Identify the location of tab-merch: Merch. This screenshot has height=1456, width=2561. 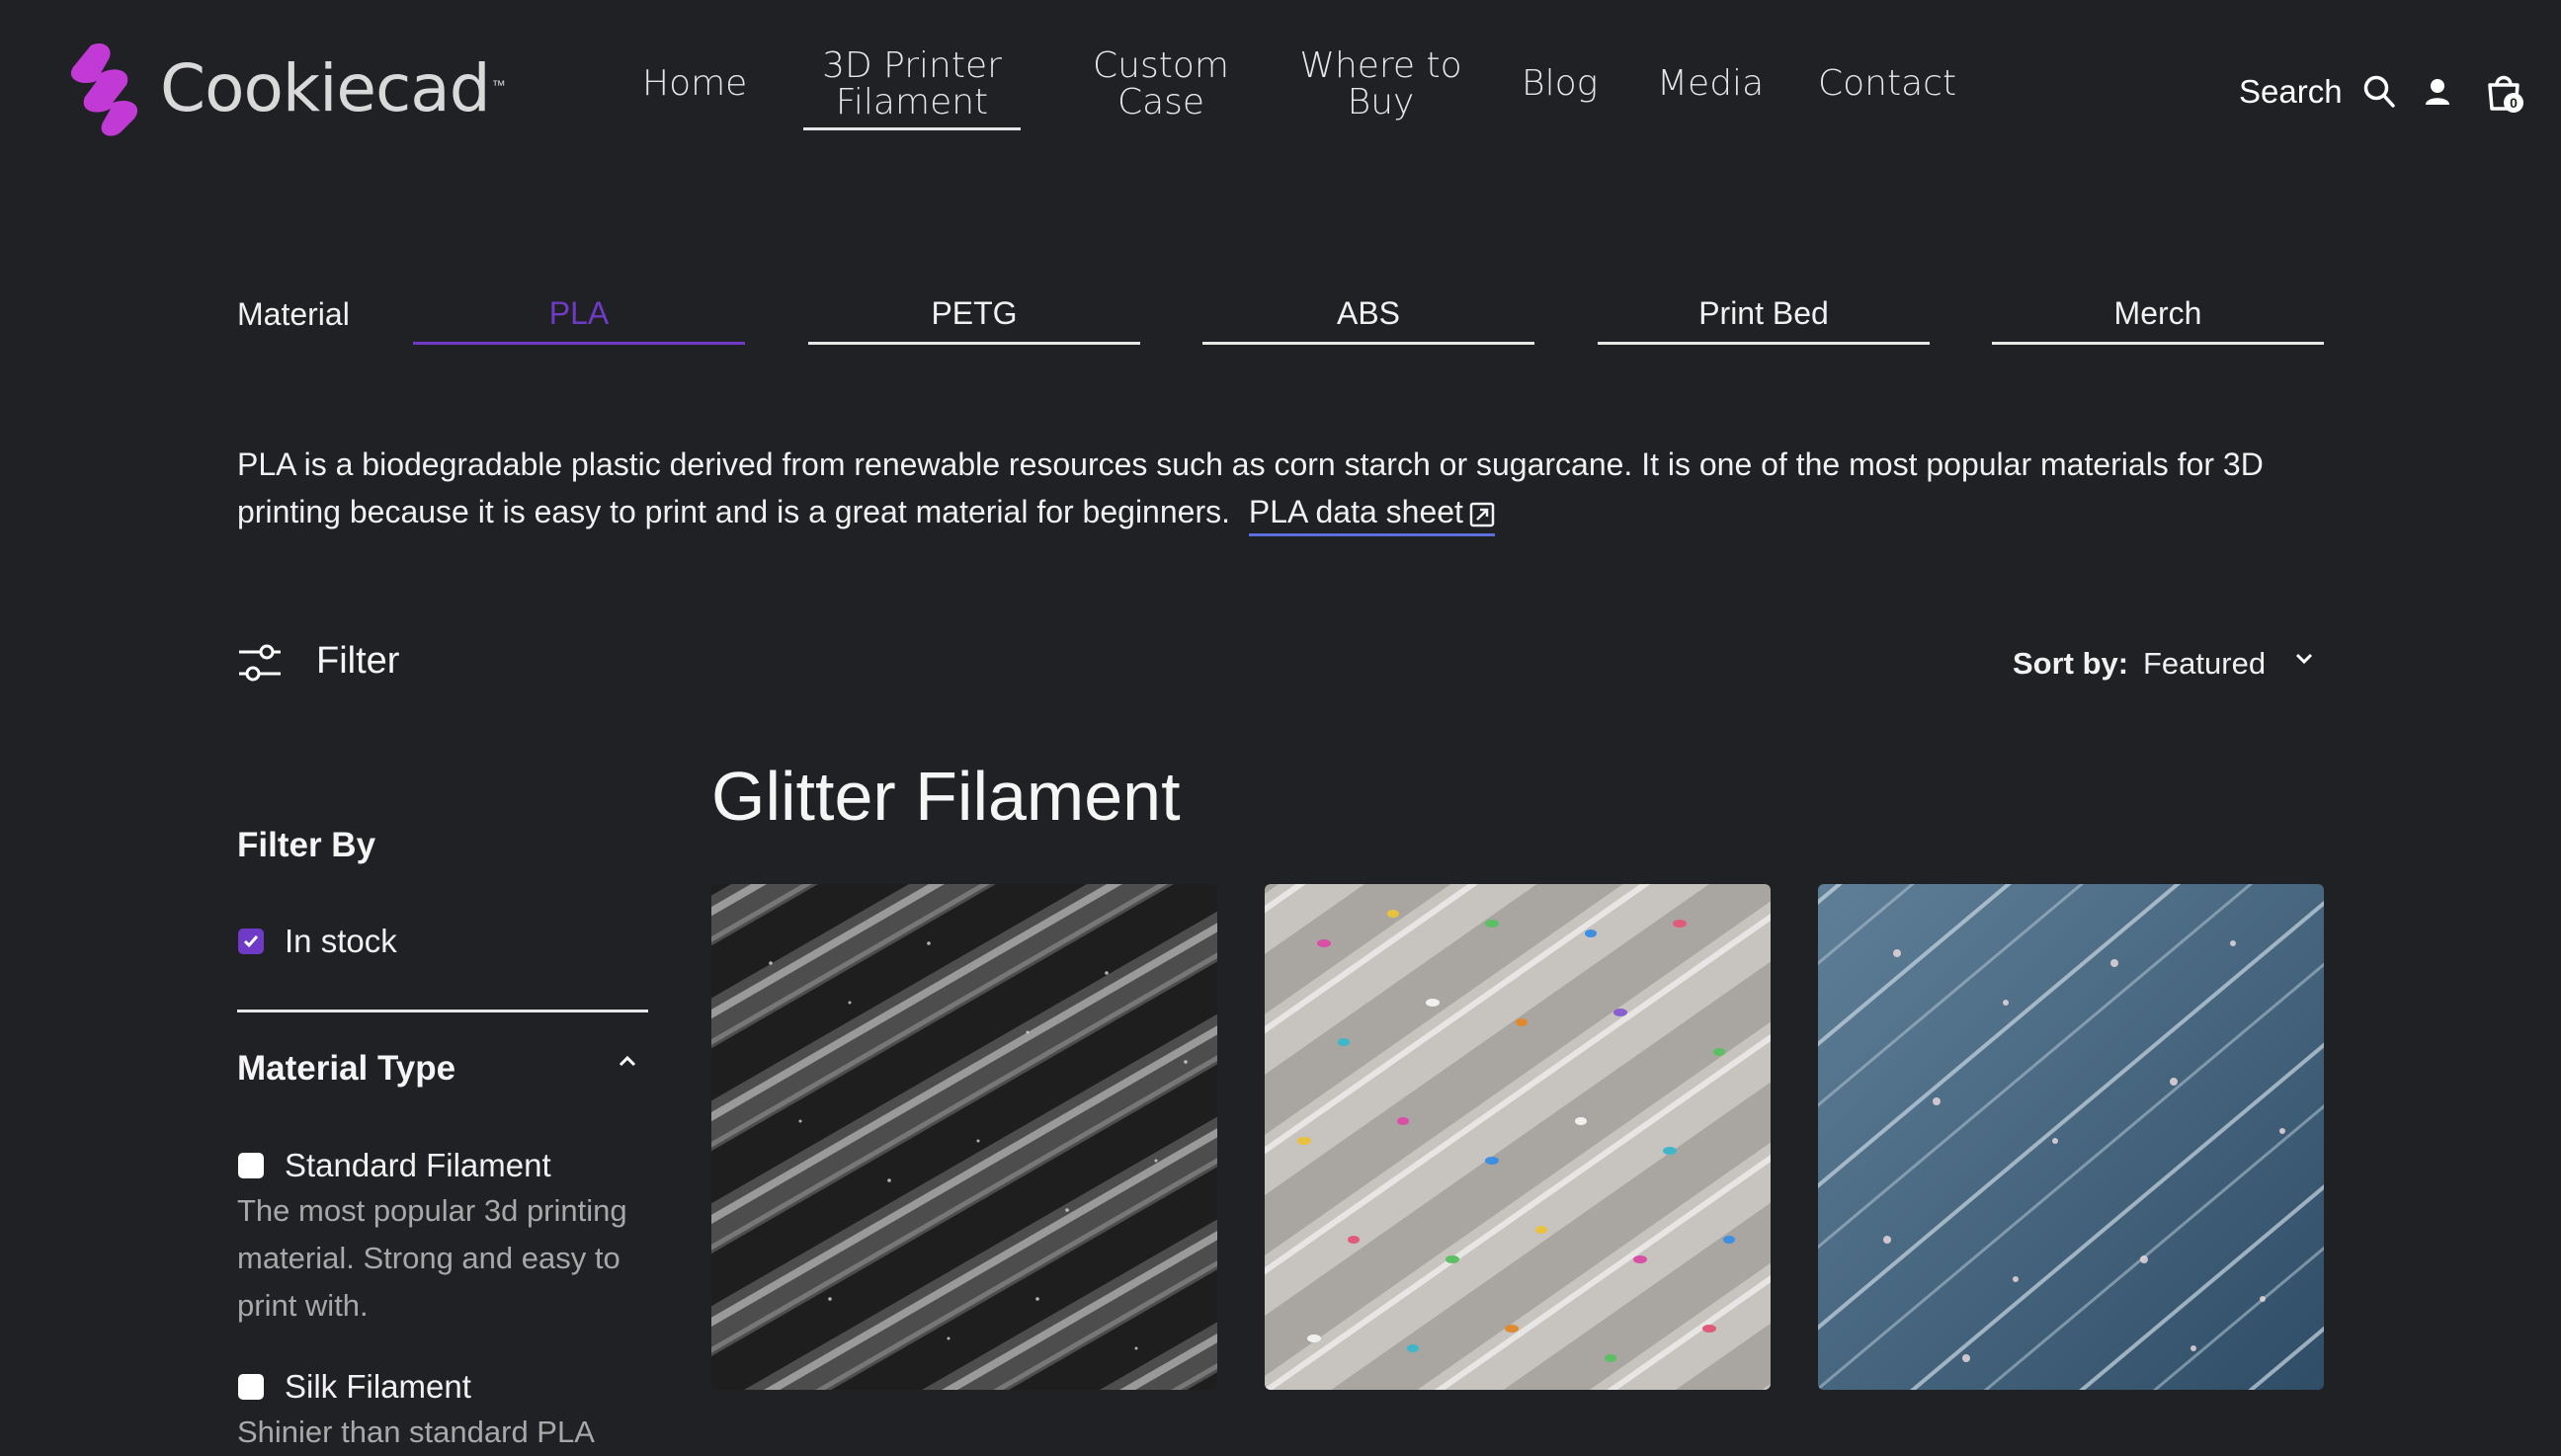
(2158, 317).